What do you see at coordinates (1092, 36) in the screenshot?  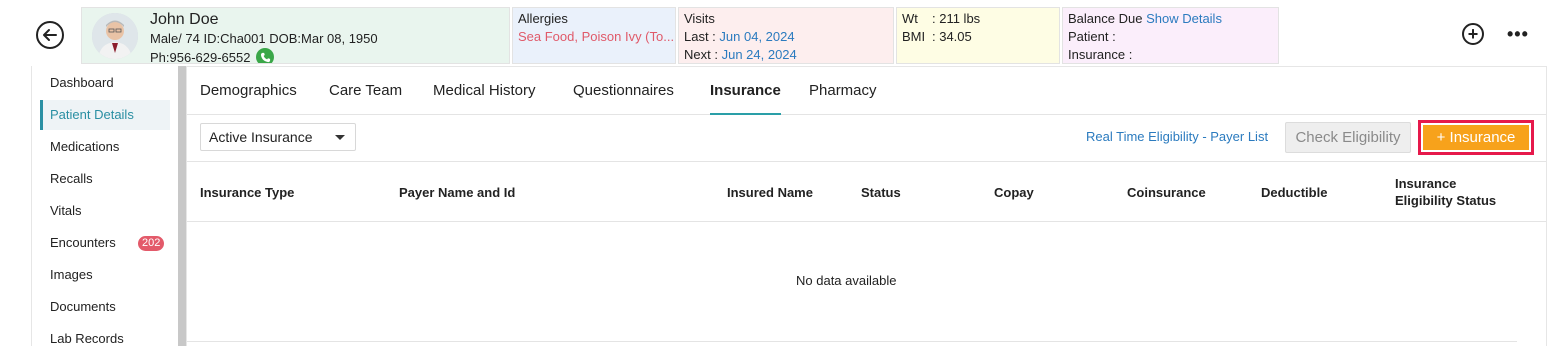 I see `balance-patient-label: Patient :` at bounding box center [1092, 36].